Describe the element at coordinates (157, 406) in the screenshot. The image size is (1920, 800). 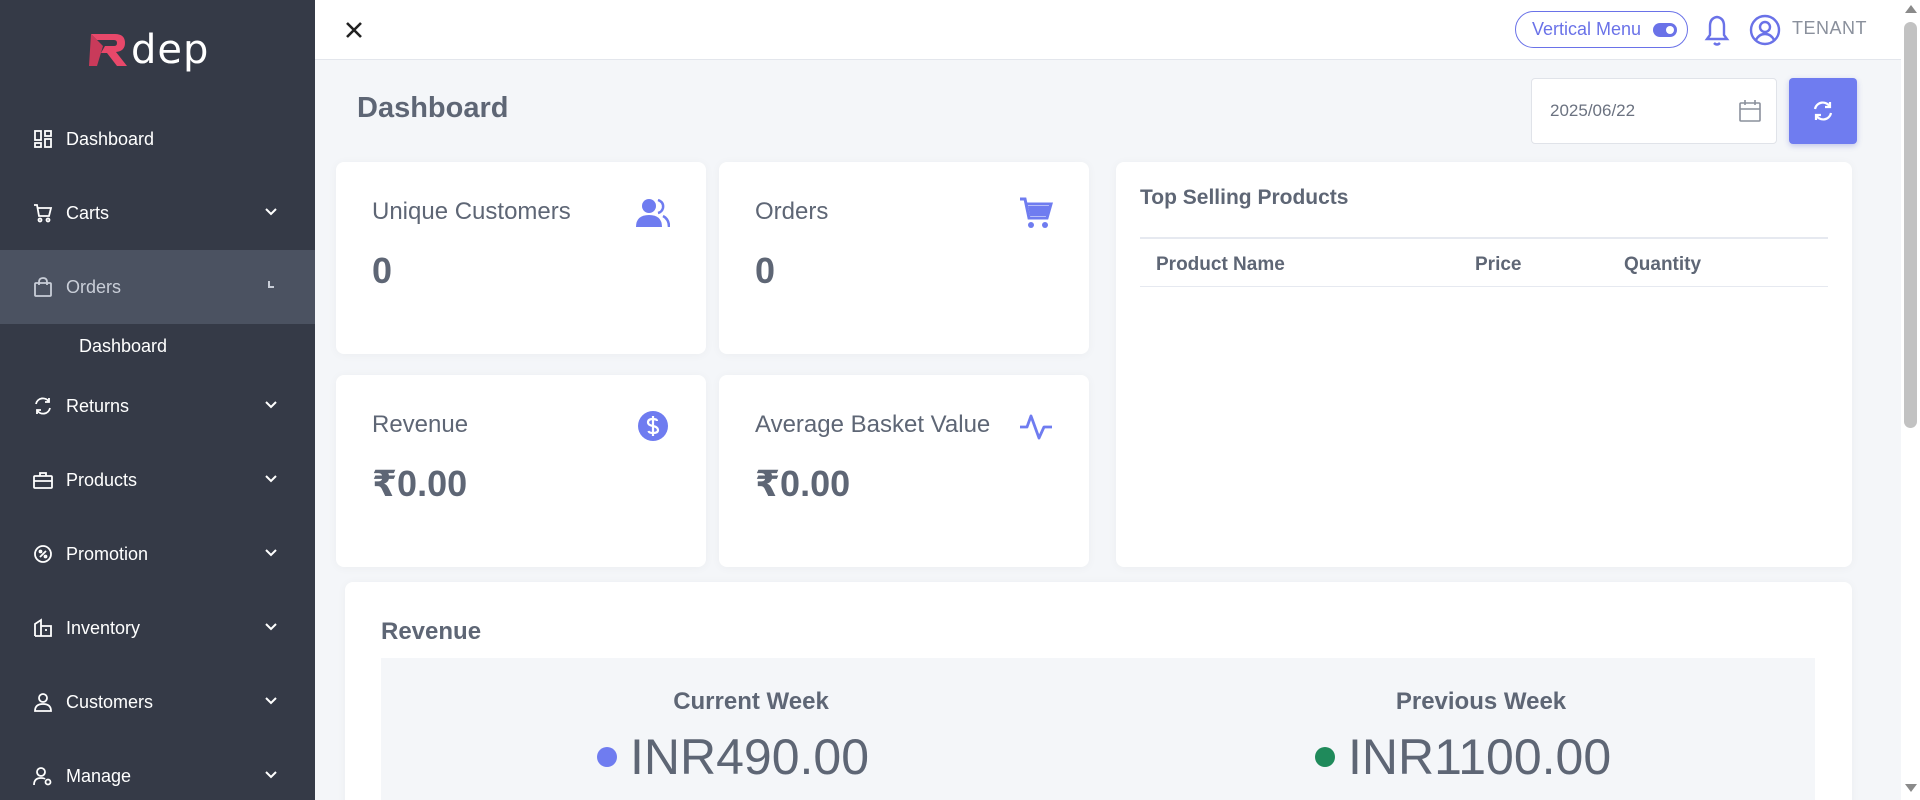
I see `sidebar-item-returns: Returns` at that location.